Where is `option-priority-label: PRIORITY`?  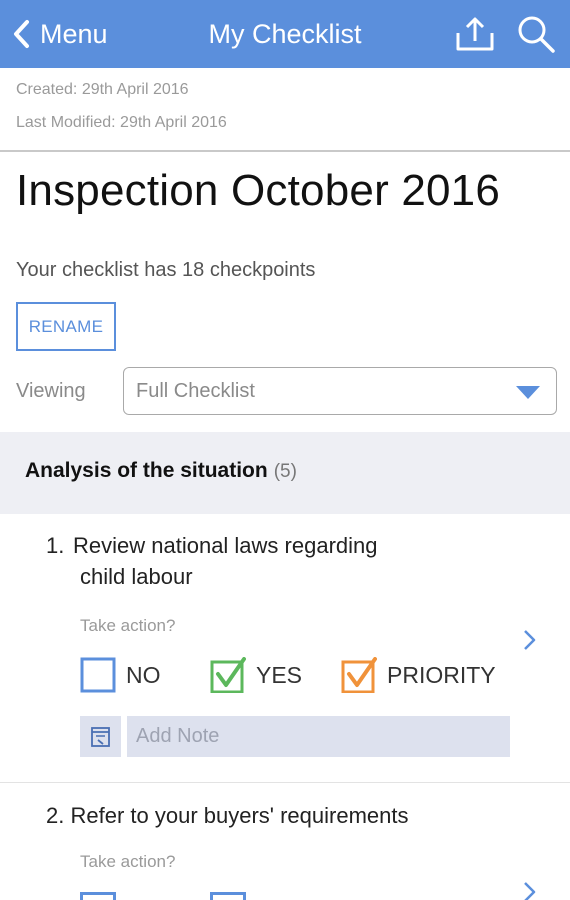
option-priority-label: PRIORITY is located at coordinates (441, 674).